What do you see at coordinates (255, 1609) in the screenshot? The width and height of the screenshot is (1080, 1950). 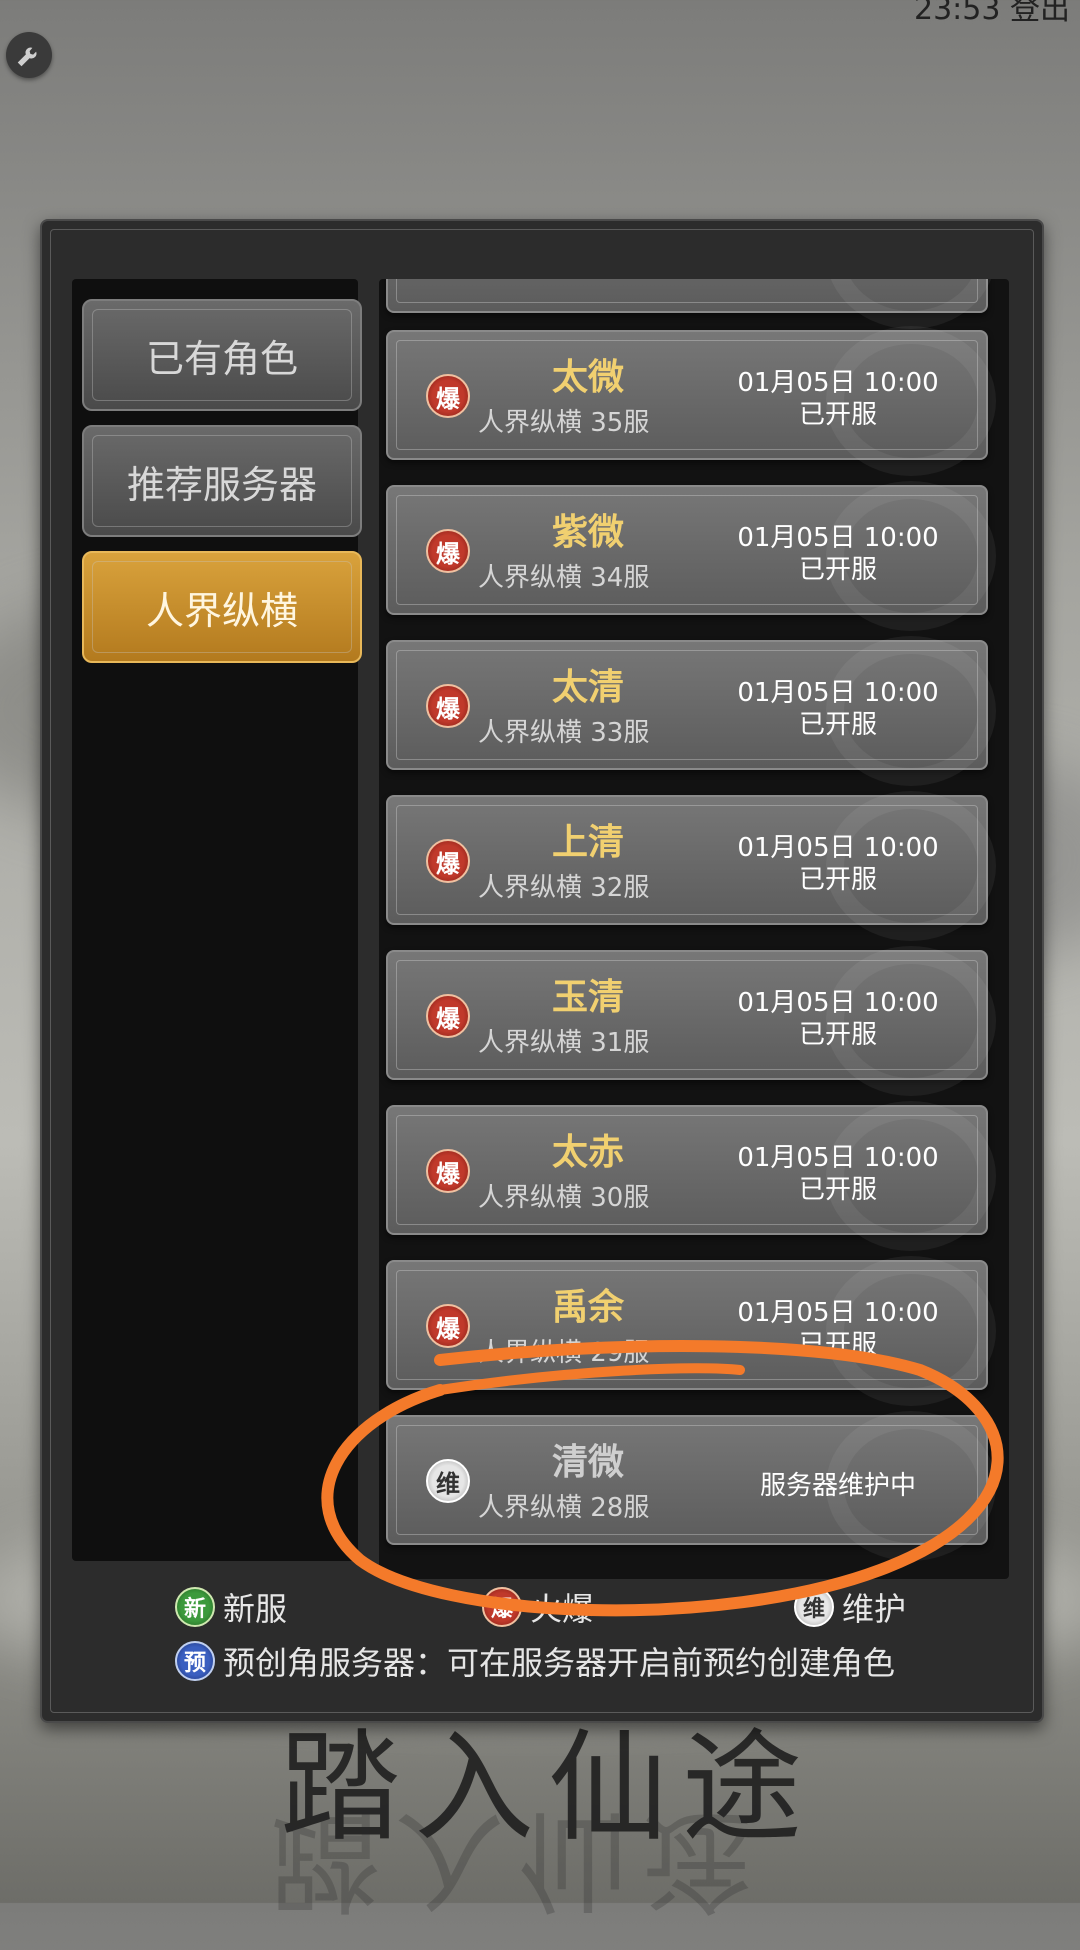 I see `legend-new-label: 新服` at bounding box center [255, 1609].